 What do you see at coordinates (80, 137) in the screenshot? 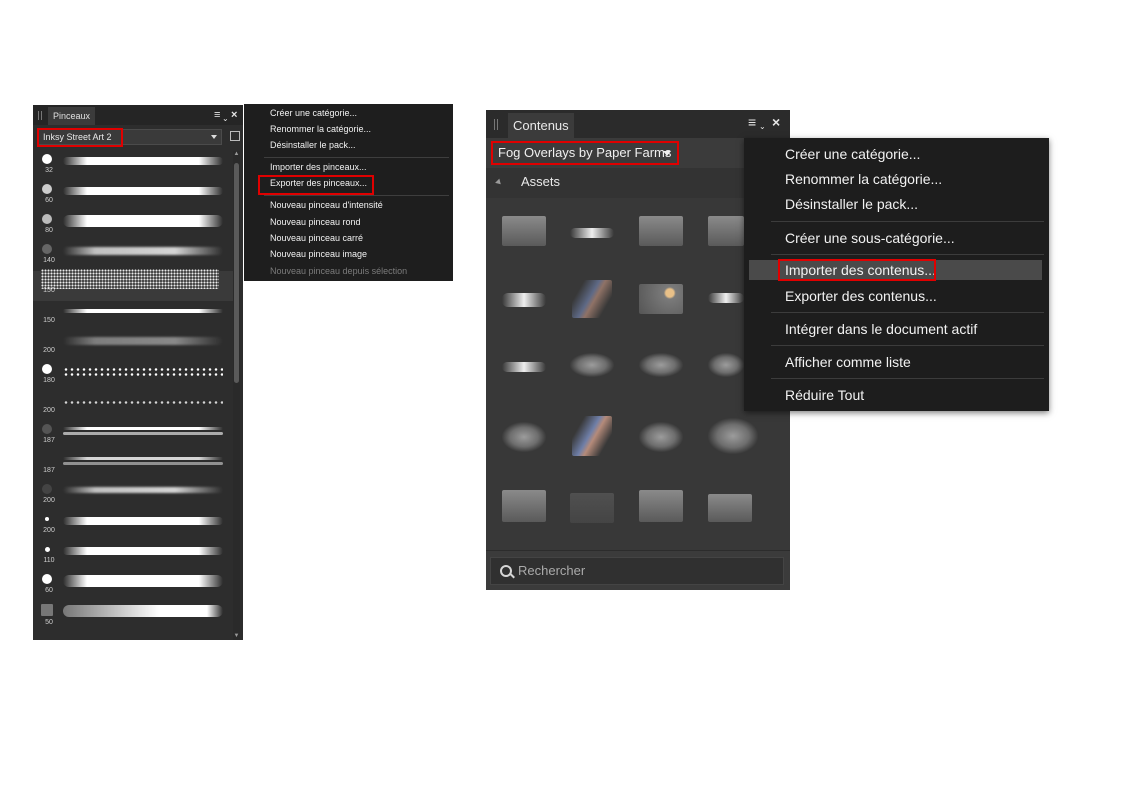
I see `highlight-box-brush-category` at bounding box center [80, 137].